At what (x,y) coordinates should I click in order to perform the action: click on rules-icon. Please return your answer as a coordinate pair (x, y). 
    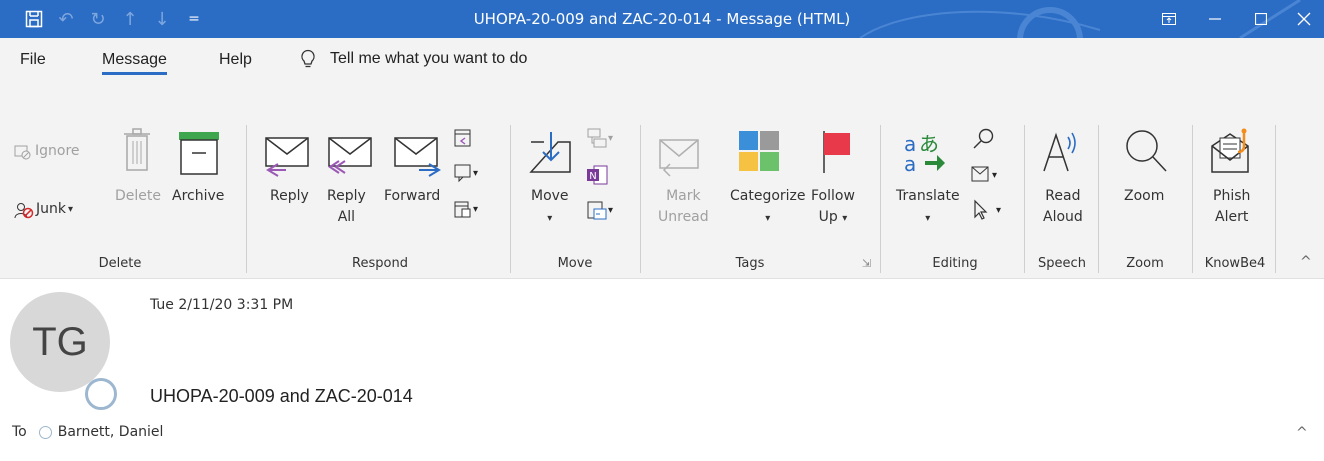
    Looking at the image, I should click on (597, 138).